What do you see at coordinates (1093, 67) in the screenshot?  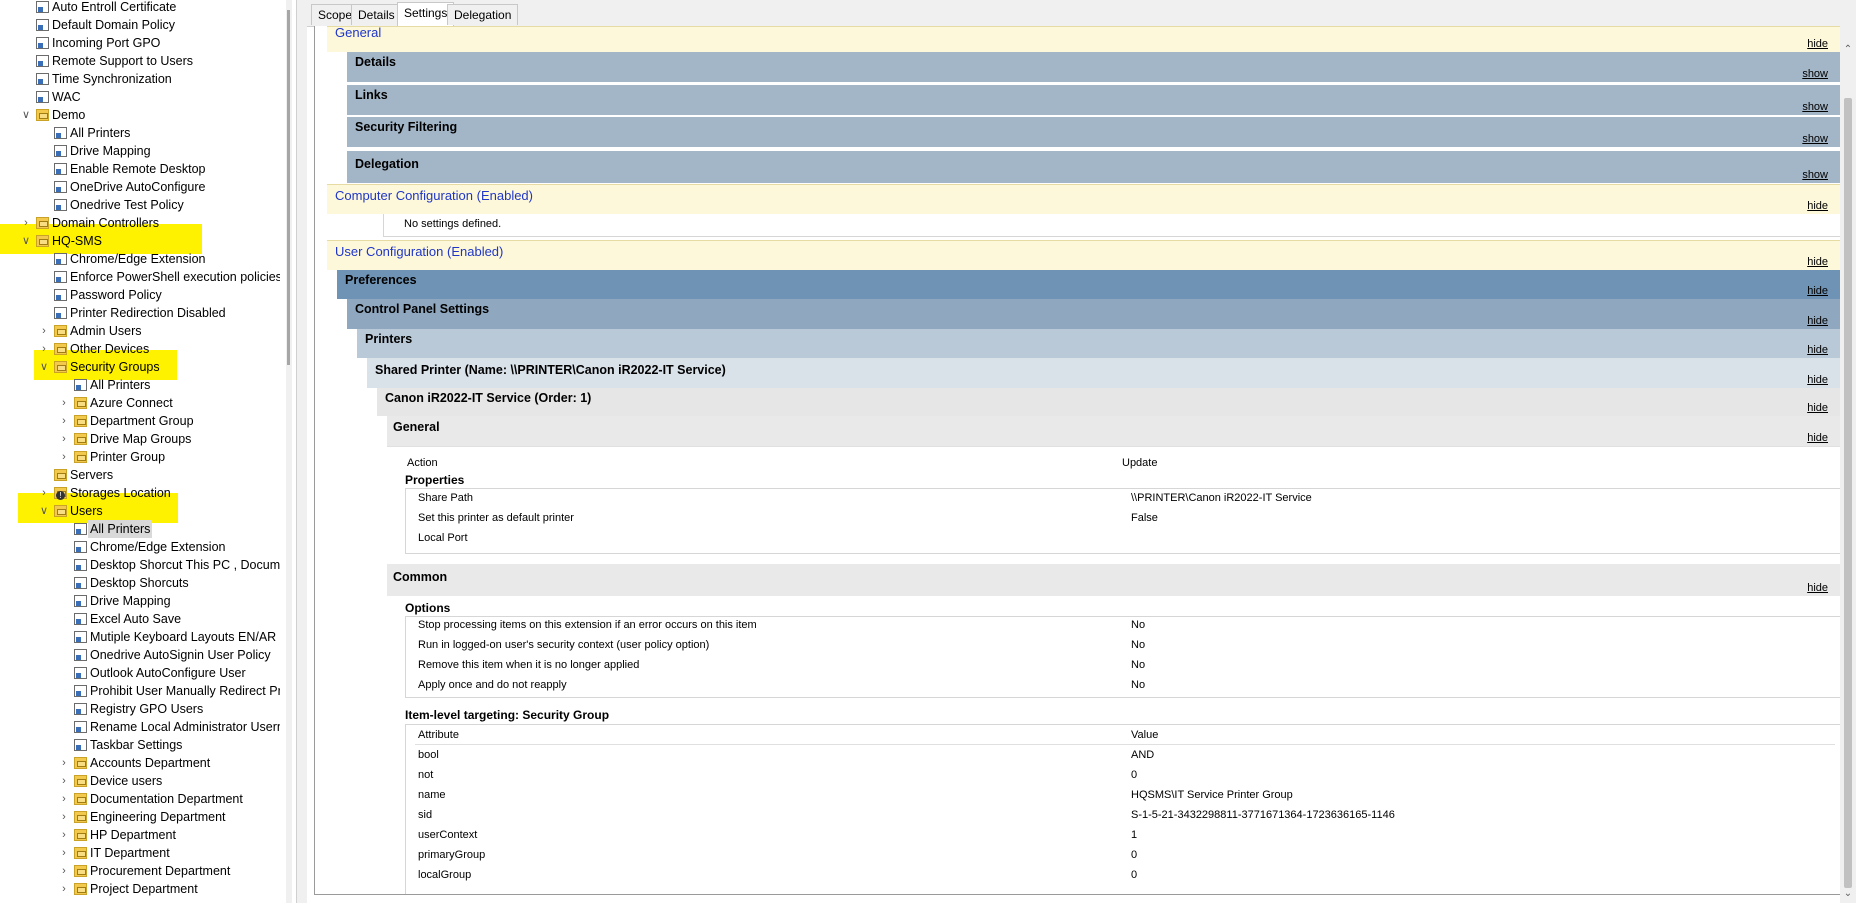 I see `details-section-header: Details show` at bounding box center [1093, 67].